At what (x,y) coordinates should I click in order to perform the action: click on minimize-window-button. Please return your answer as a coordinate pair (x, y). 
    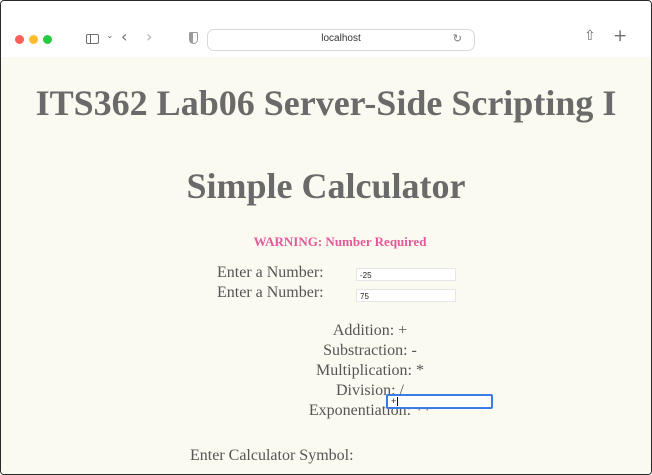
    Looking at the image, I should click on (33, 39).